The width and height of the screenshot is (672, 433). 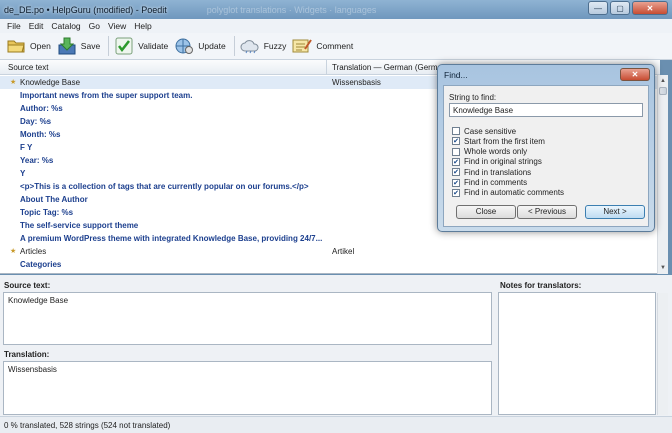 I want to click on option-checkbox: ✔ Find in automatic comments, so click(x=508, y=193).